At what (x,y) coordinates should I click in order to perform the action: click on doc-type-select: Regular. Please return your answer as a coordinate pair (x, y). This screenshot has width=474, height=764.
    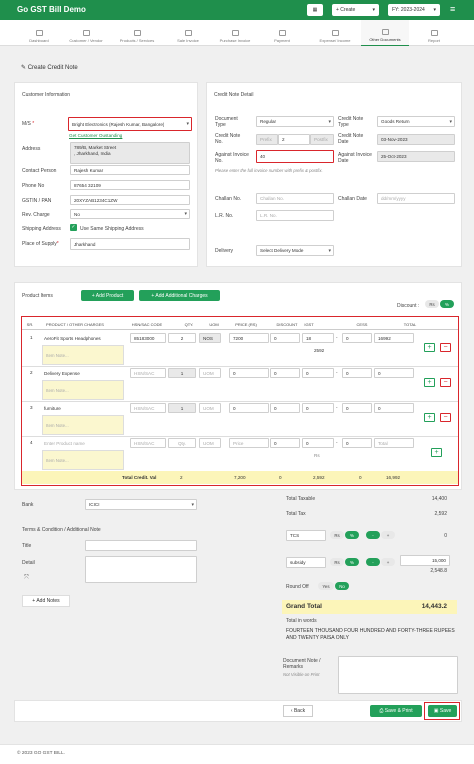
    Looking at the image, I should click on (295, 121).